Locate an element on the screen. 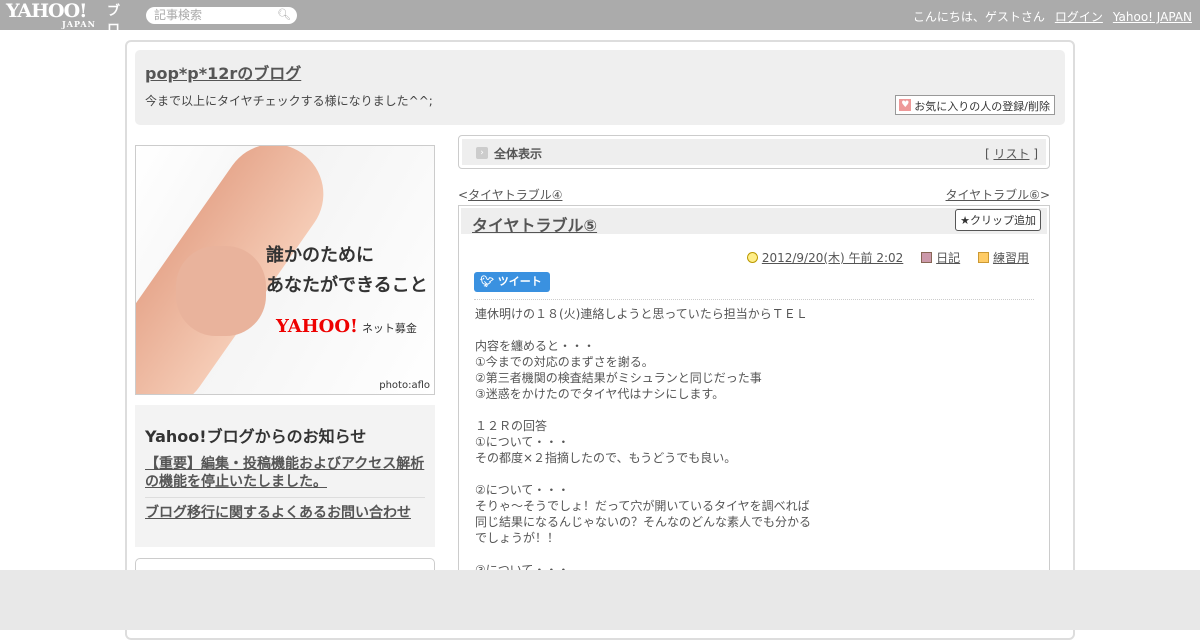 The width and height of the screenshot is (1200, 640). notice-link: ブログ移行に関するよくあるお問い合わせ is located at coordinates (285, 515).